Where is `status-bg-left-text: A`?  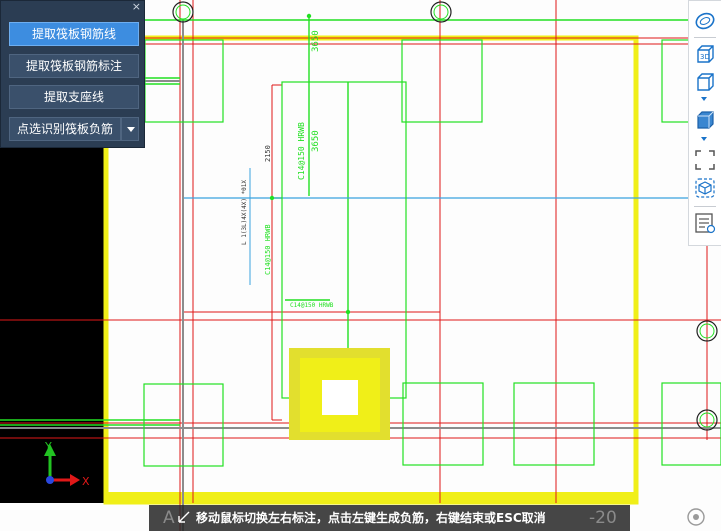 status-bg-left-text: A is located at coordinates (169, 518).